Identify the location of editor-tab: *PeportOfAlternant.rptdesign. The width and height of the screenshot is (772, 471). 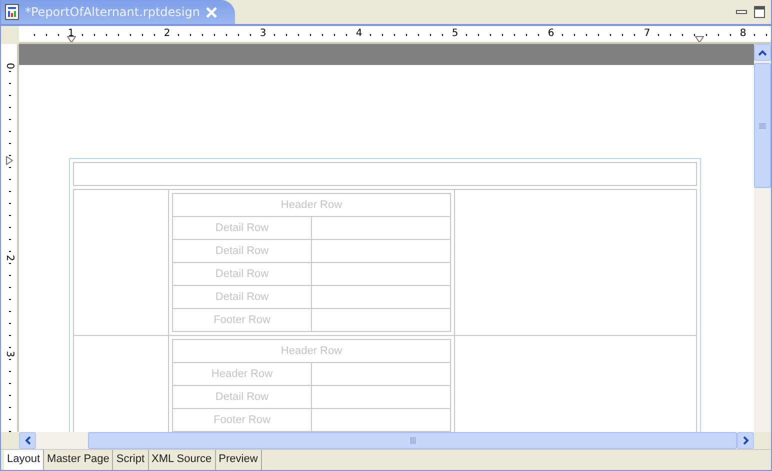
(118, 12).